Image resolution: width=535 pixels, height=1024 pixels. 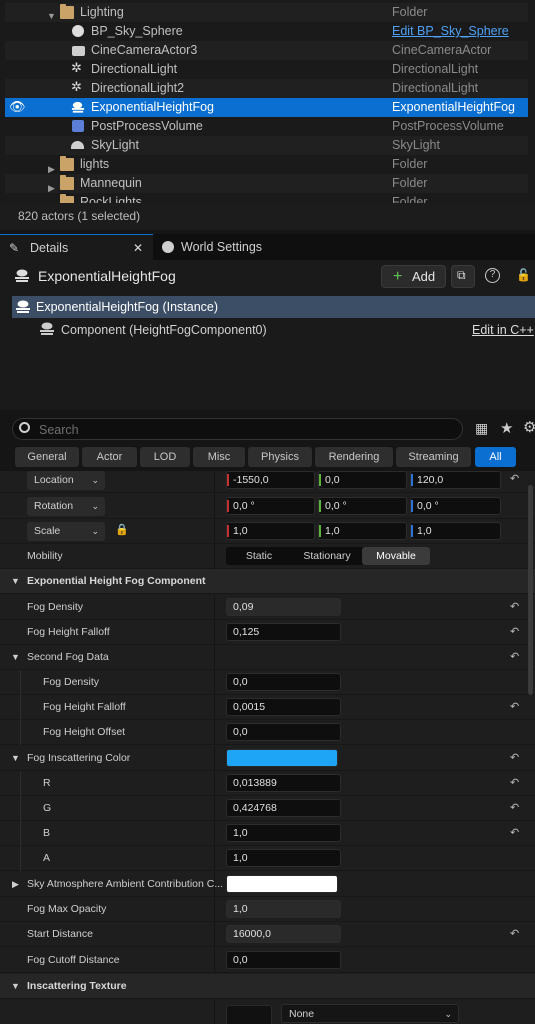 What do you see at coordinates (107, 276) in the screenshot?
I see `actor-name: ExponentialHeightFog` at bounding box center [107, 276].